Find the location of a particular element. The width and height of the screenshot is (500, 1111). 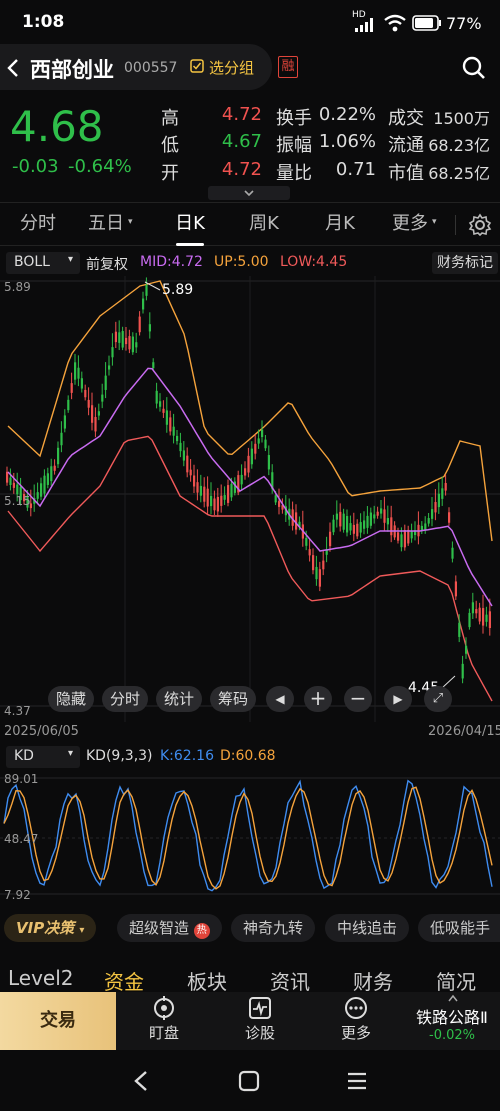

diagnose-button: 诊股 is located at coordinates (260, 1021).